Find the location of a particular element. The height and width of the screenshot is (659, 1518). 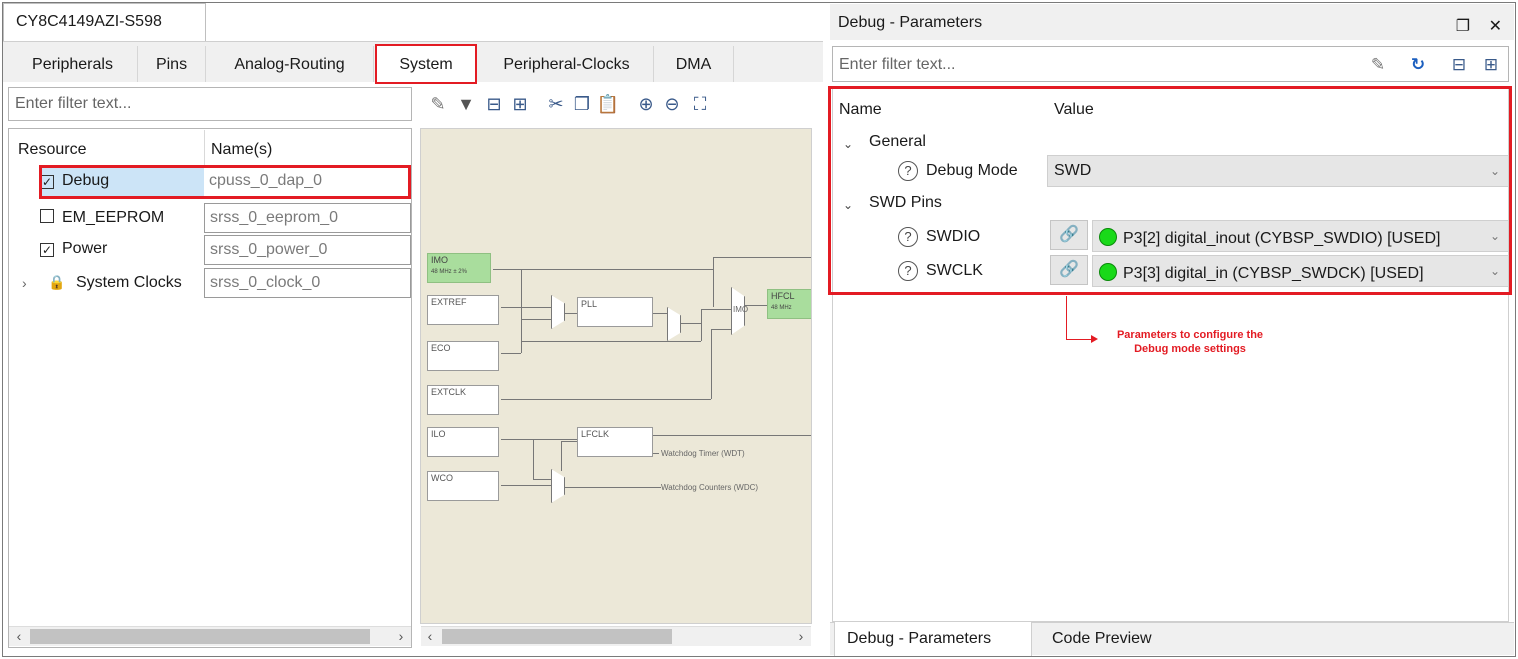

close-icon: ✕ is located at coordinates (1495, 26).